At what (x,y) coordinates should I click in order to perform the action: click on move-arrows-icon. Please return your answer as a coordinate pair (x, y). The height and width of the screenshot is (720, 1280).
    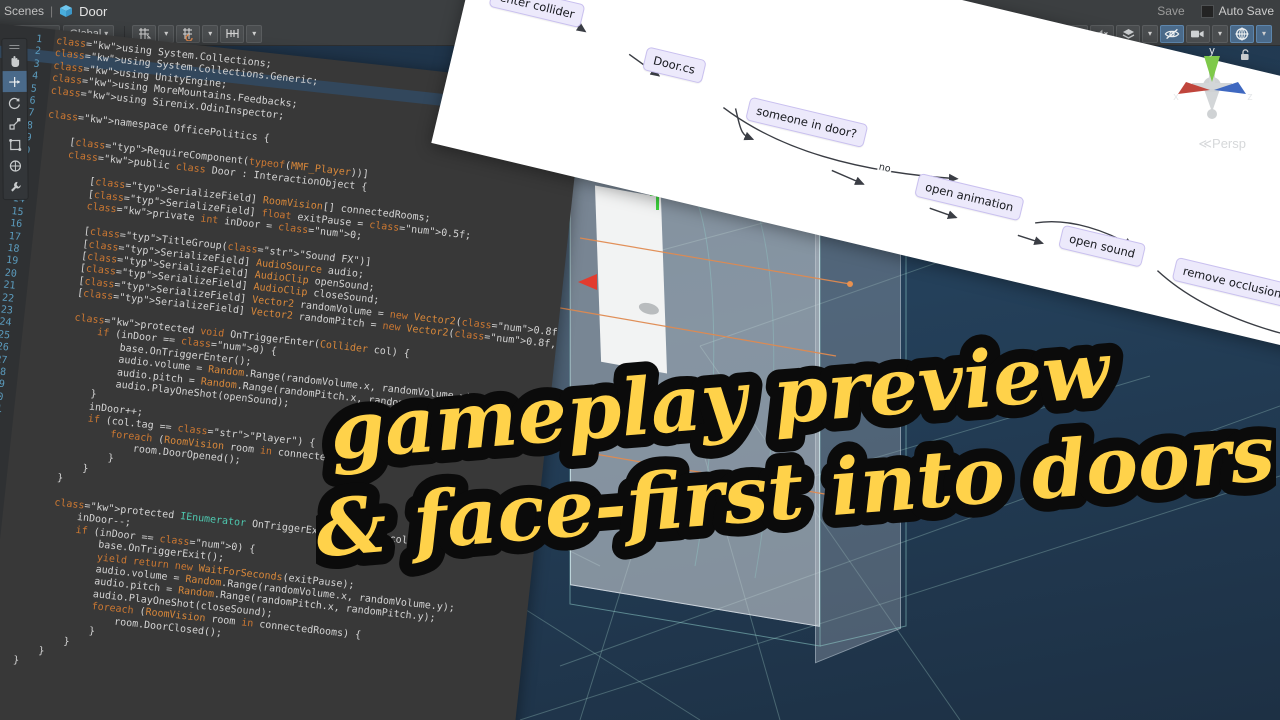
    Looking at the image, I should click on (15, 81).